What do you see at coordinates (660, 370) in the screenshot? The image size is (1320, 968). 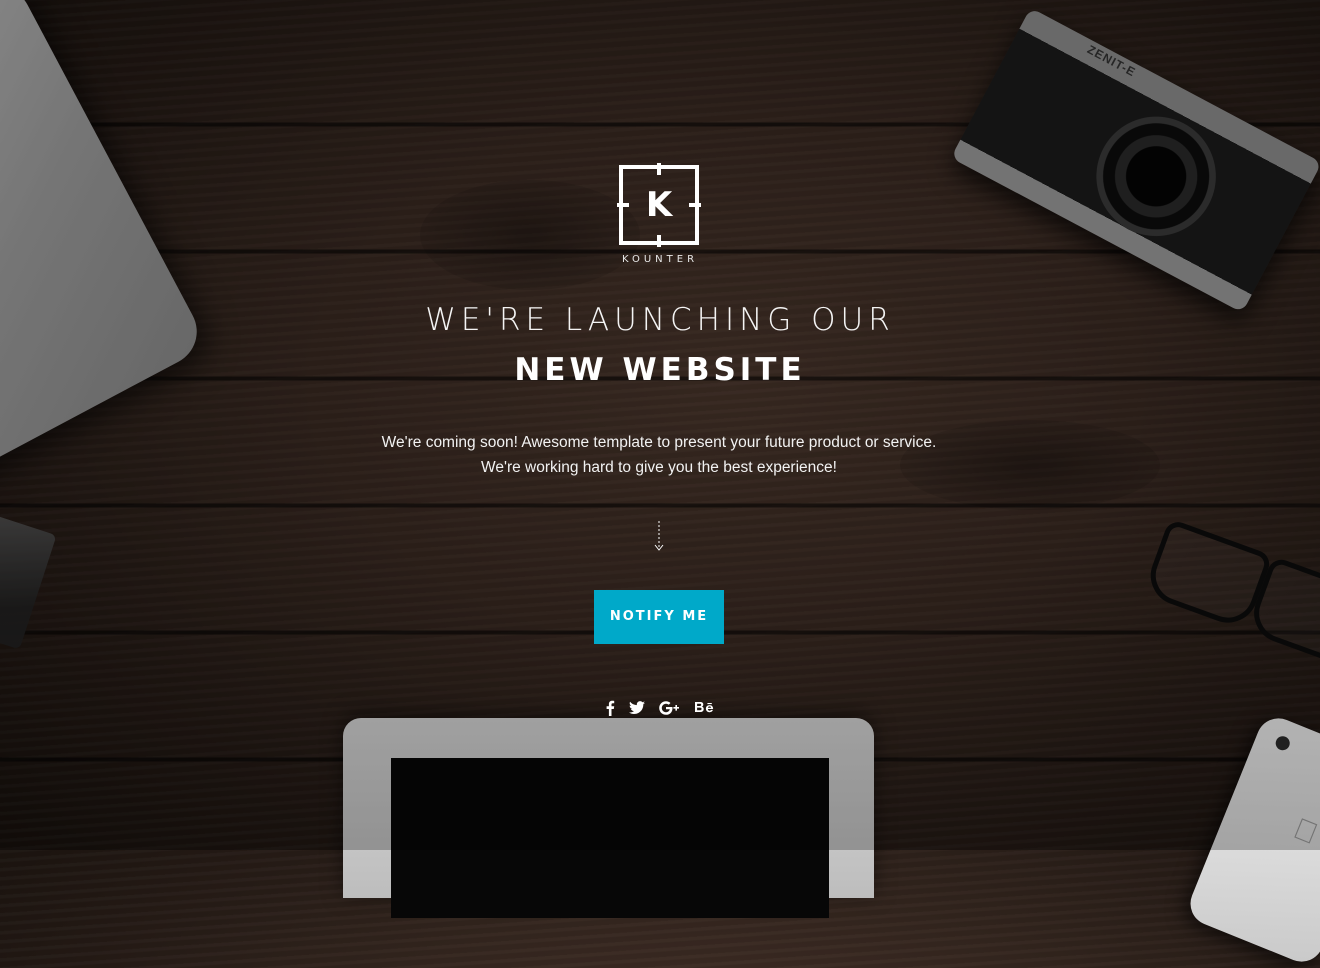 I see `headline-line-2: NEW WEBSITE` at bounding box center [660, 370].